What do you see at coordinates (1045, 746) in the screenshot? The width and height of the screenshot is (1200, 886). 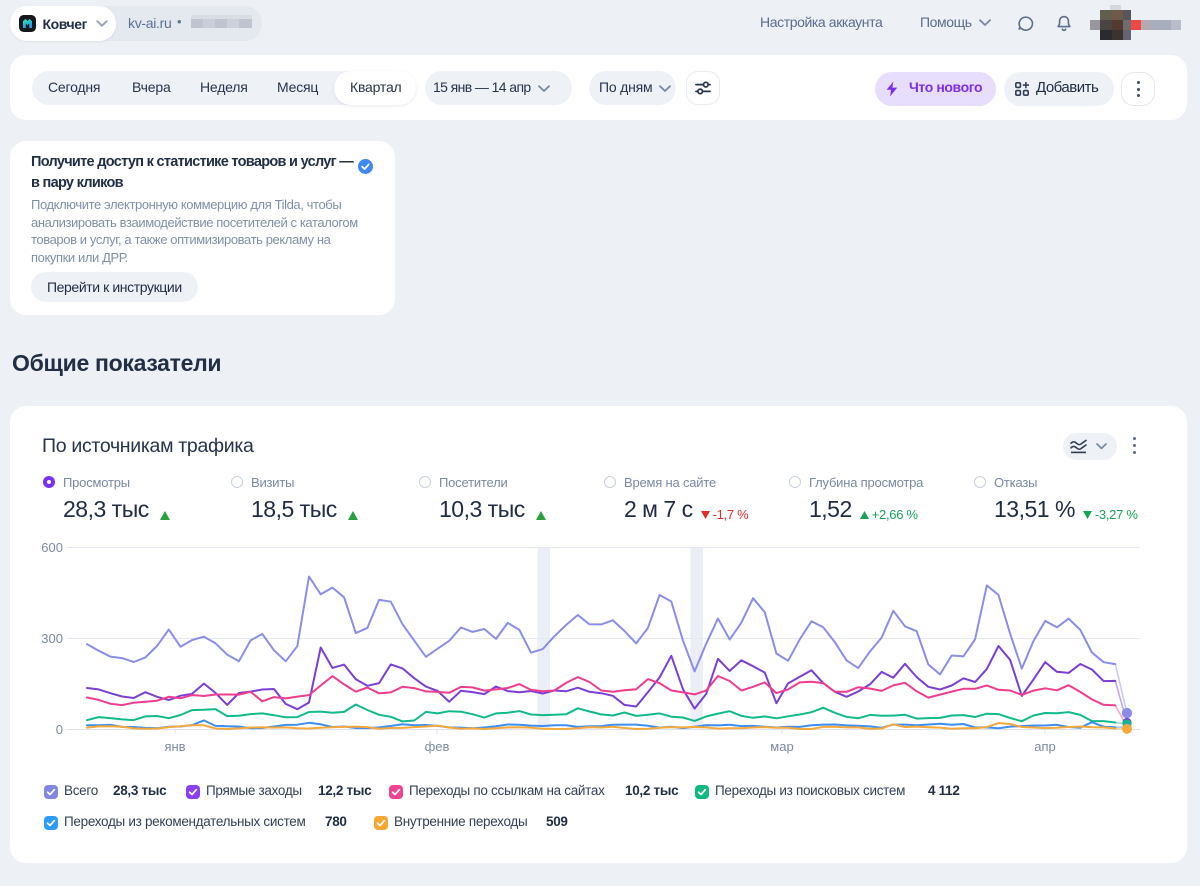 I see `svg-text: апр` at bounding box center [1045, 746].